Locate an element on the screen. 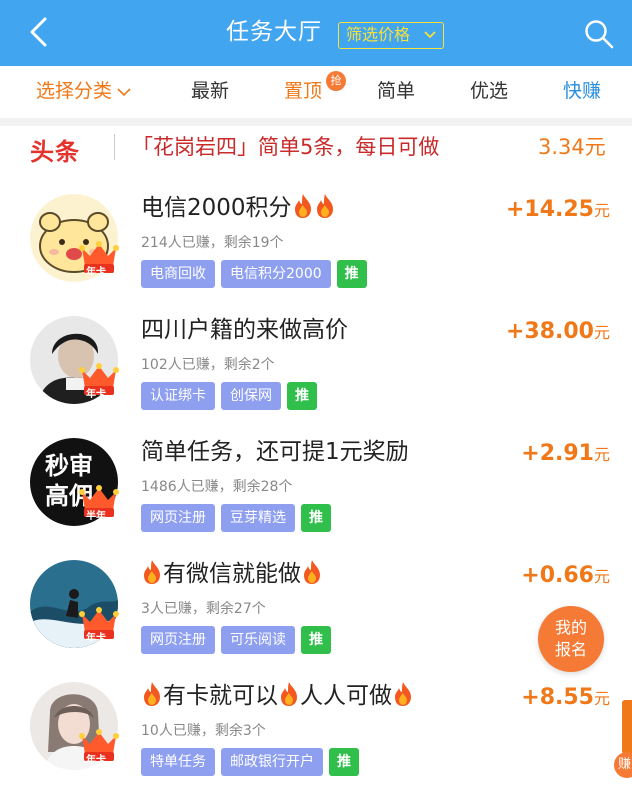 Image resolution: width=632 pixels, height=800 pixels. task-title-text: 有微信就能做 is located at coordinates (232, 574).